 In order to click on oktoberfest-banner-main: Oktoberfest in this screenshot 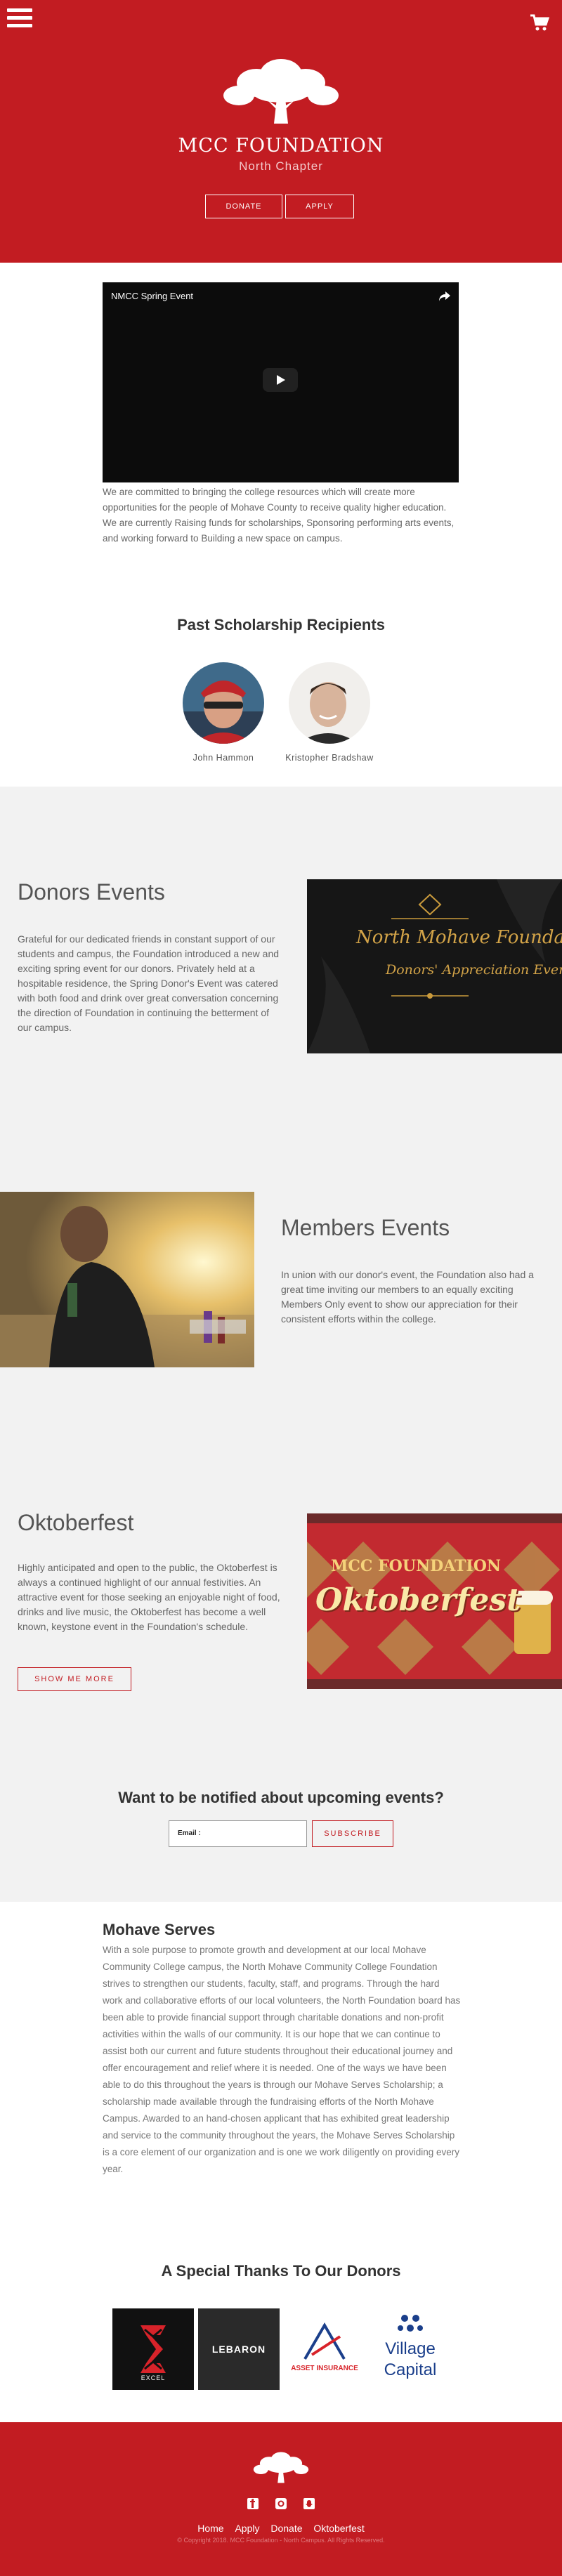, I will do `click(418, 1600)`.